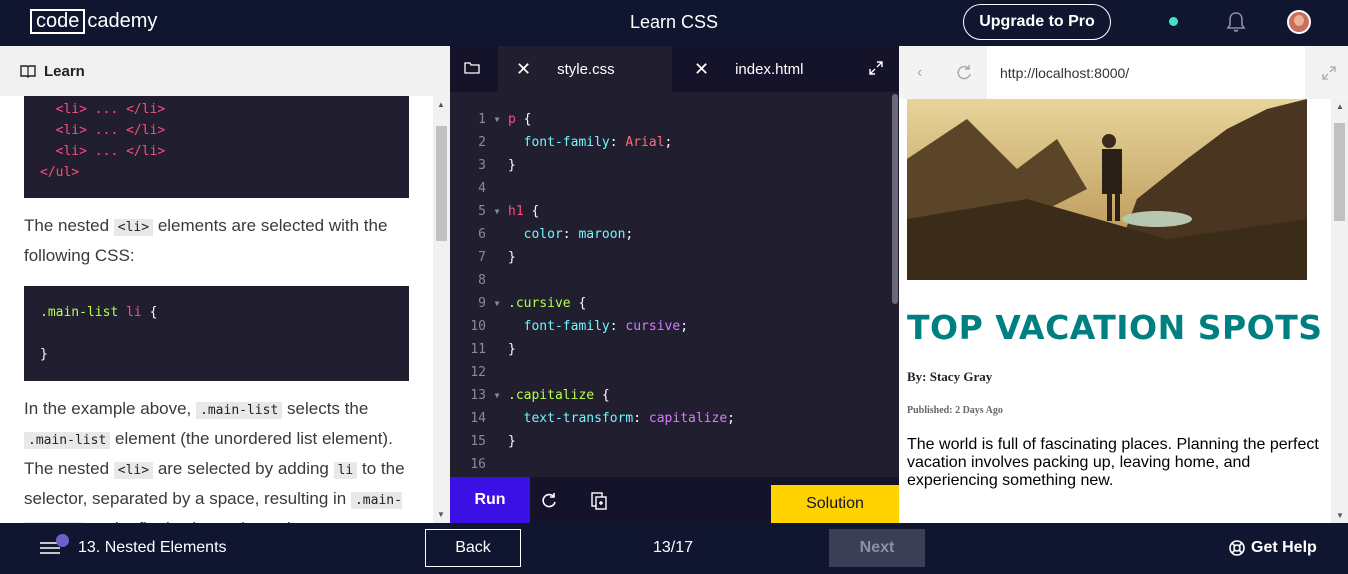 This screenshot has width=1348, height=574. I want to click on get-help-button: Get Help, so click(1273, 548).